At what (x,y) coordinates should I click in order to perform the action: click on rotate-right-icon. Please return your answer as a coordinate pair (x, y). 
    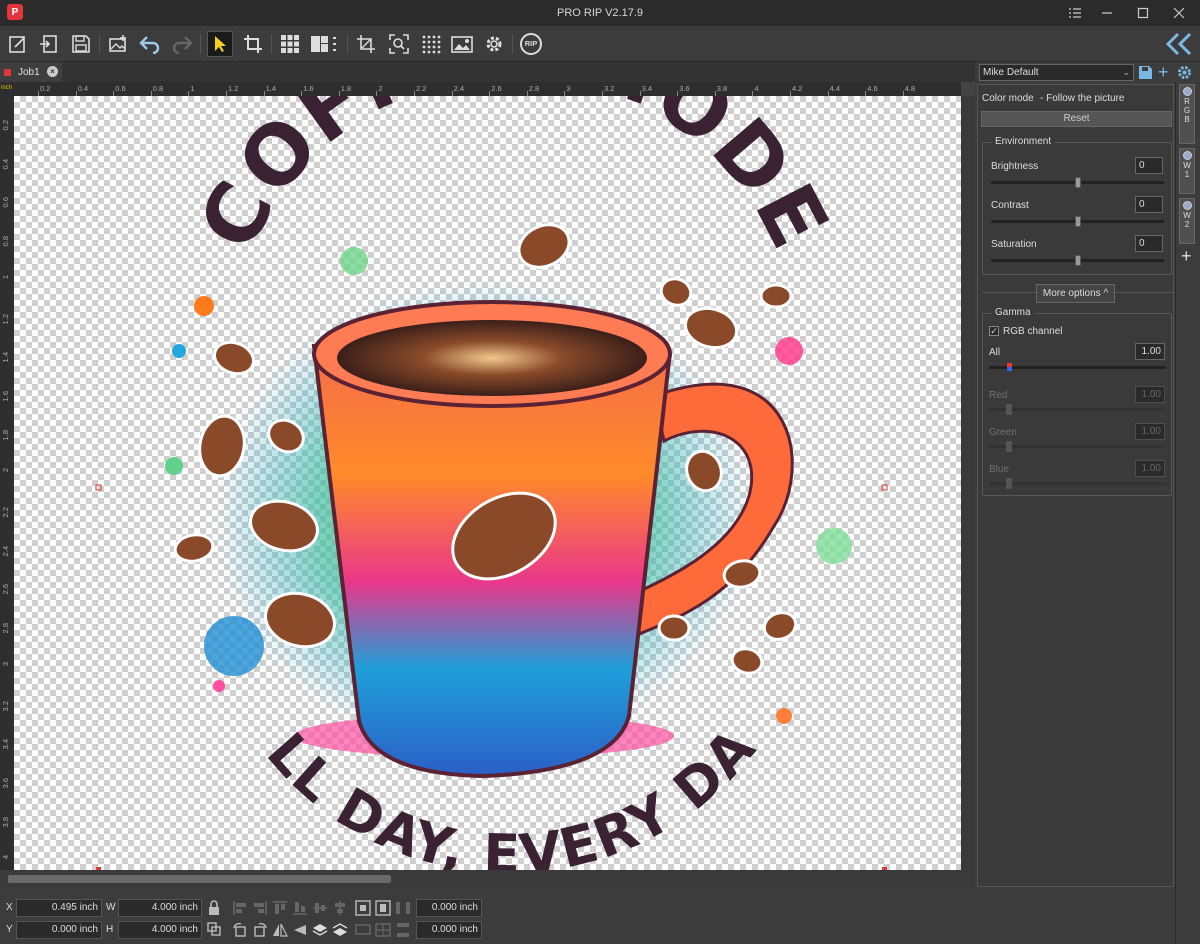
    Looking at the image, I should click on (260, 930).